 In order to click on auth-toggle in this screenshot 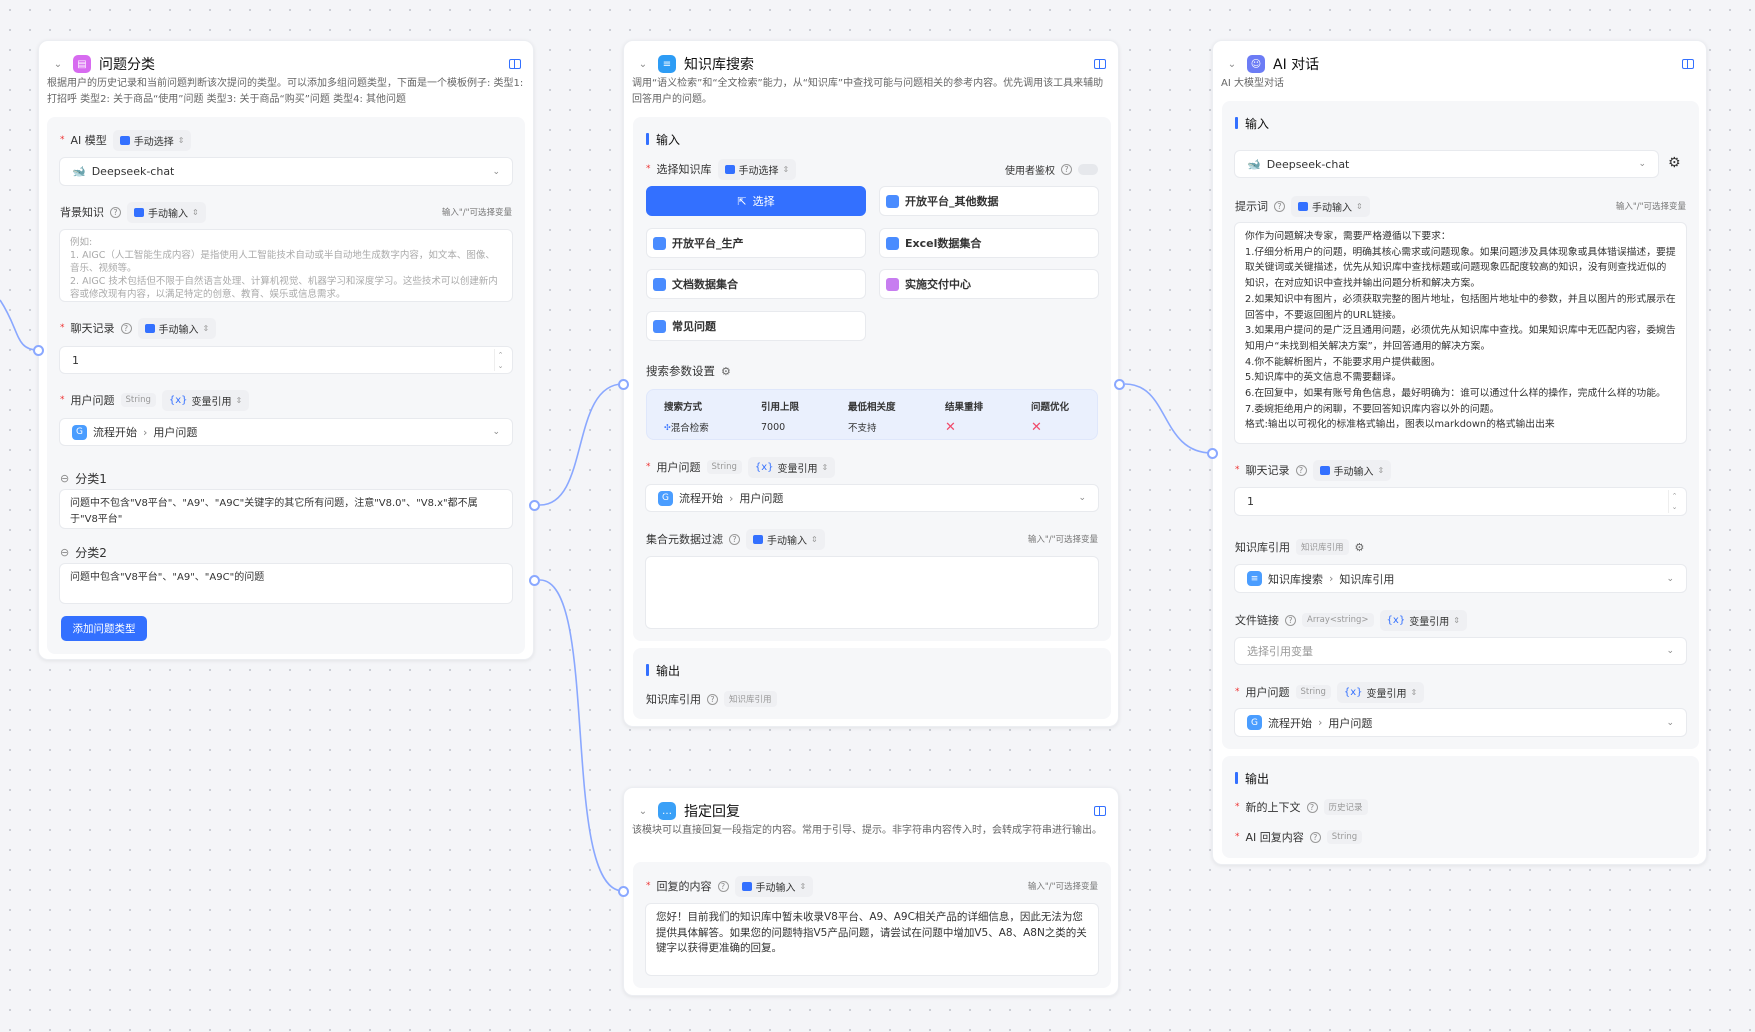, I will do `click(1088, 169)`.